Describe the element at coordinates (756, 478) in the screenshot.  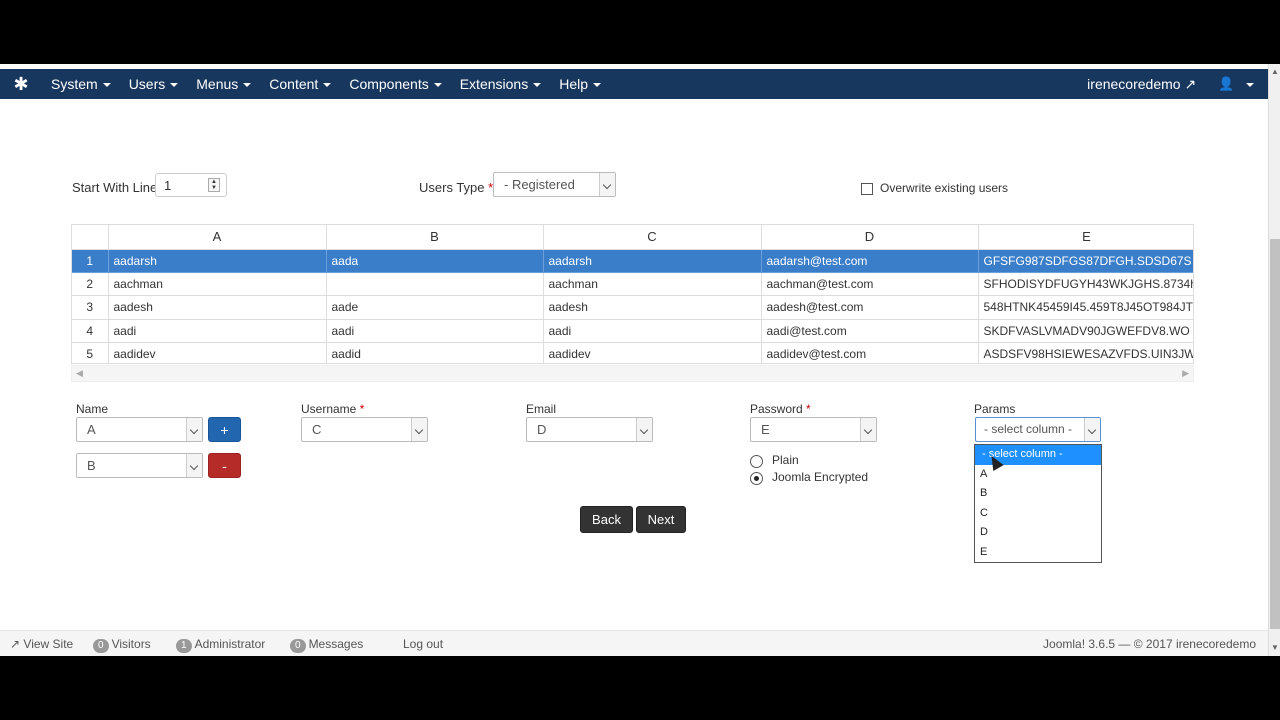
I see `password-joomla-radio` at that location.